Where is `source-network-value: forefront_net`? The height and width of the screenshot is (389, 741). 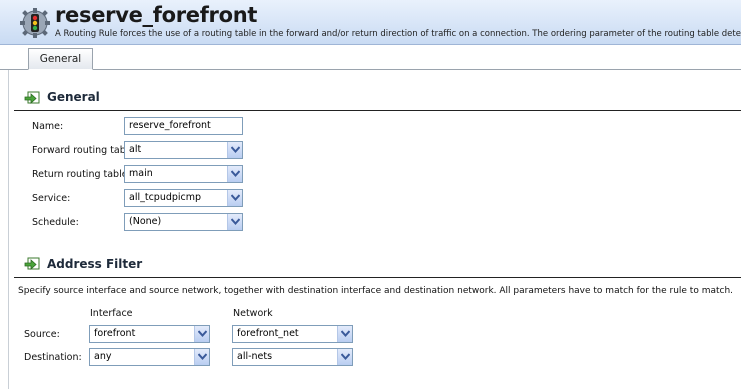 source-network-value: forefront_net is located at coordinates (268, 333).